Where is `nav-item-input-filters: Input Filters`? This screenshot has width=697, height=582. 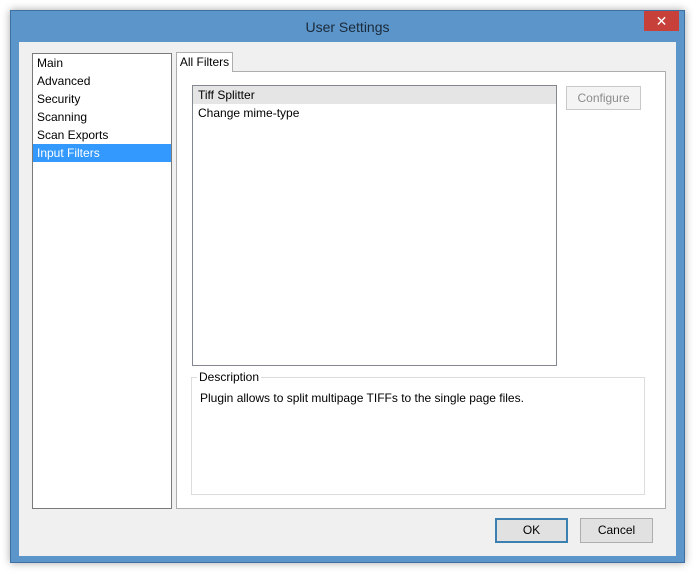
nav-item-input-filters: Input Filters is located at coordinates (102, 153).